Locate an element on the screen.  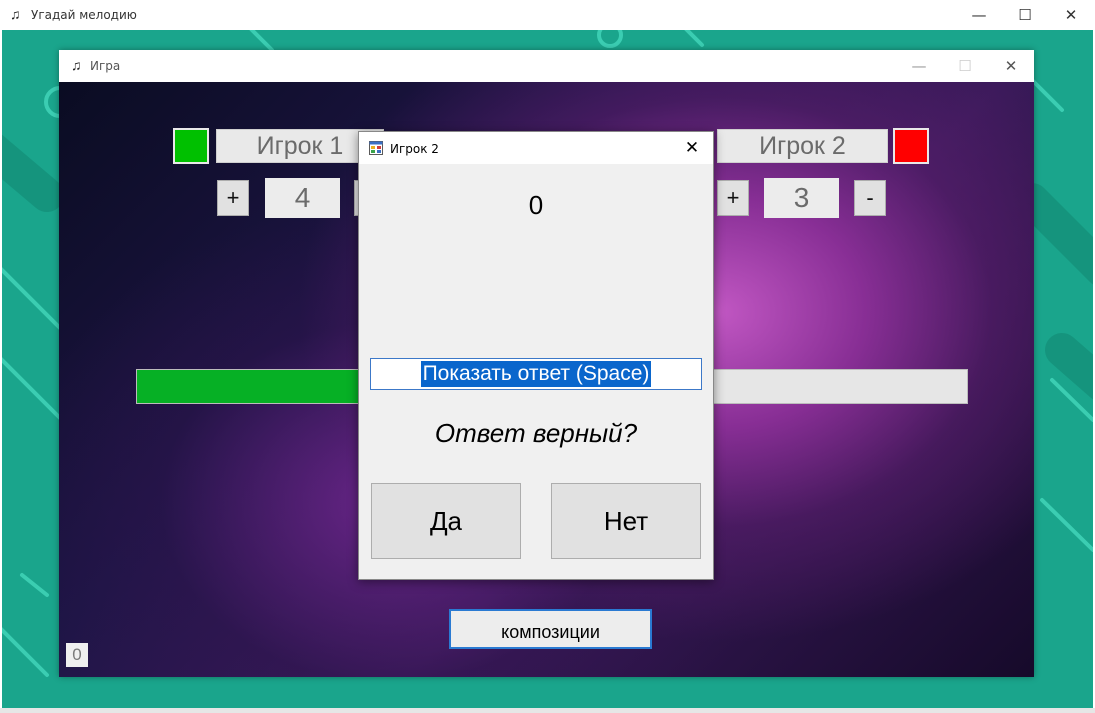
show-answer-button: Показать ответ (Space) is located at coordinates (536, 374).